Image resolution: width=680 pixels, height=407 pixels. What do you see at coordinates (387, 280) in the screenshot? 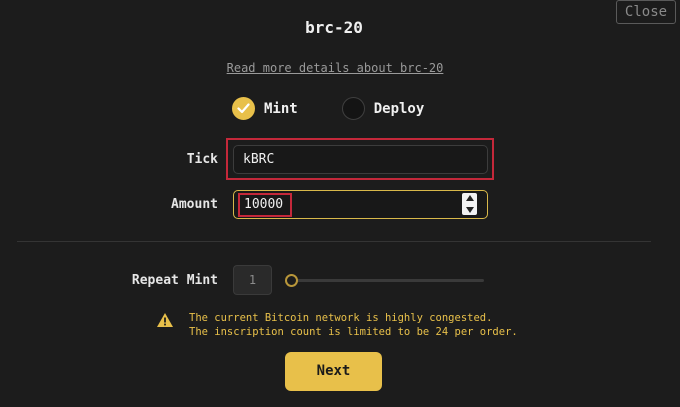
I see `repeat-slider-track` at bounding box center [387, 280].